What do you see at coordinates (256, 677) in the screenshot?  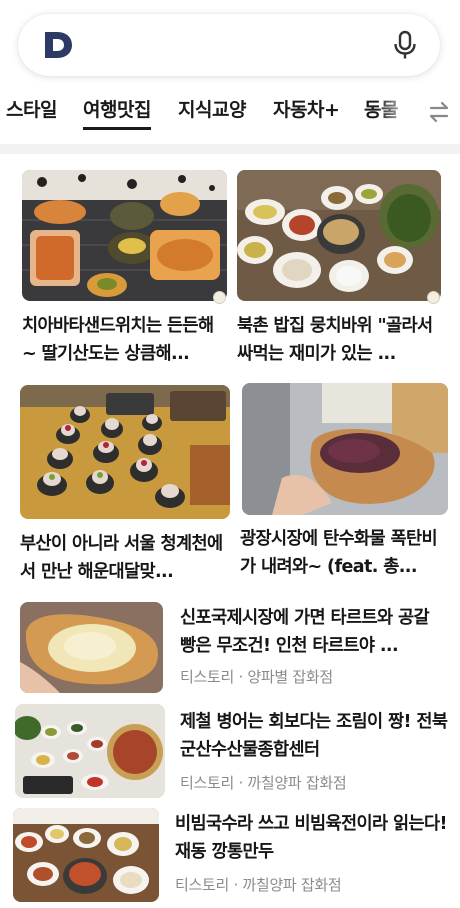 I see `list-item-source: 티스토리 · 양파별 잡화점` at bounding box center [256, 677].